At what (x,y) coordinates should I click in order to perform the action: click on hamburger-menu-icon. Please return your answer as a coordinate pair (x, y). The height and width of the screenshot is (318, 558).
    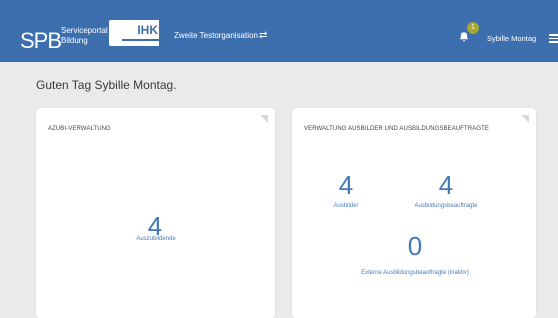
    Looking at the image, I should click on (553, 38).